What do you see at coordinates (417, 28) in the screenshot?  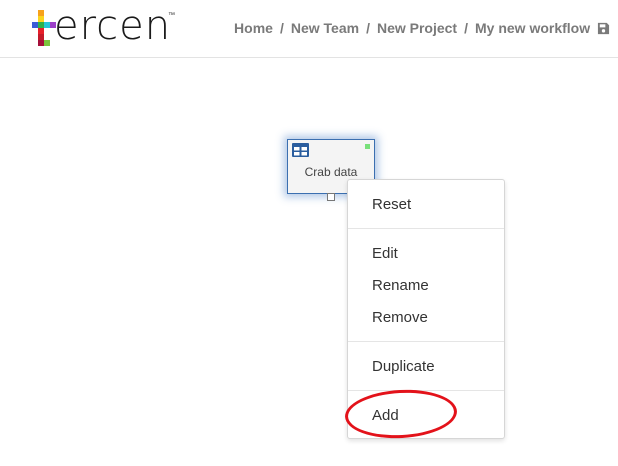 I see `breadcrumb-project: New Project` at bounding box center [417, 28].